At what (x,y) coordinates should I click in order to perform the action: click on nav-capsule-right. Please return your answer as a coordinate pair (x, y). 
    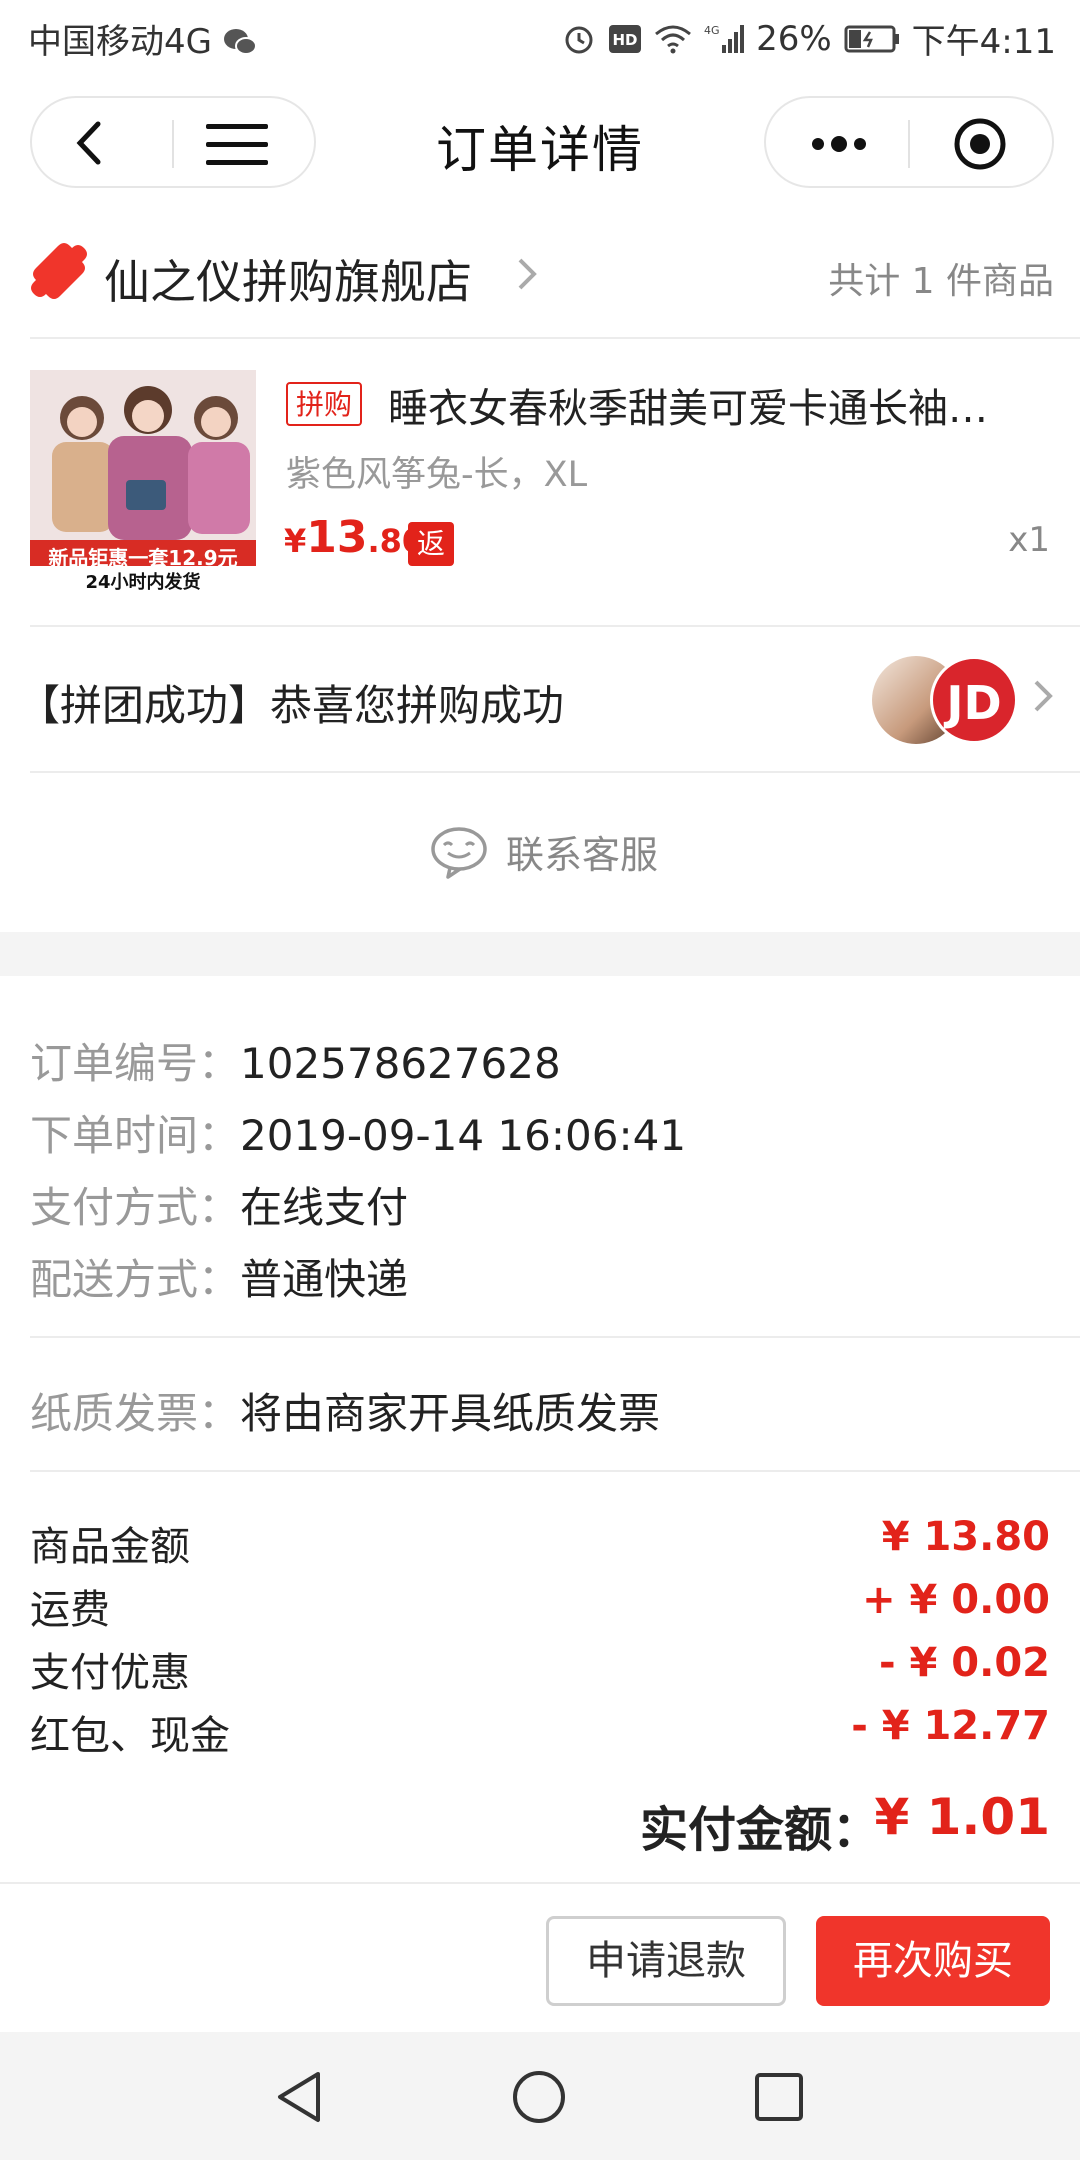
    Looking at the image, I should click on (909, 142).